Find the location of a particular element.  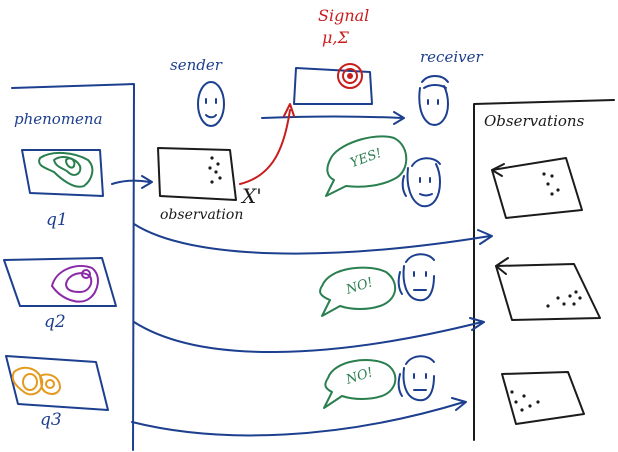

q2-phenomenon-card is located at coordinates (60, 282).